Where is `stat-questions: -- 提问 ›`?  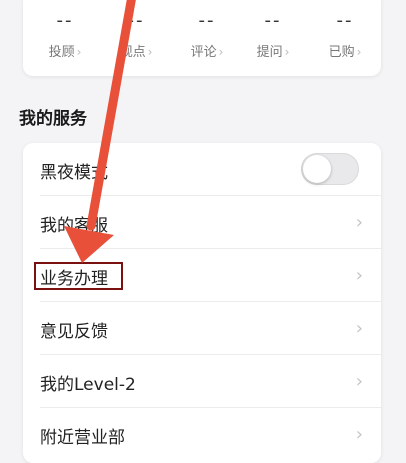 stat-questions: -- 提问 › is located at coordinates (273, 38).